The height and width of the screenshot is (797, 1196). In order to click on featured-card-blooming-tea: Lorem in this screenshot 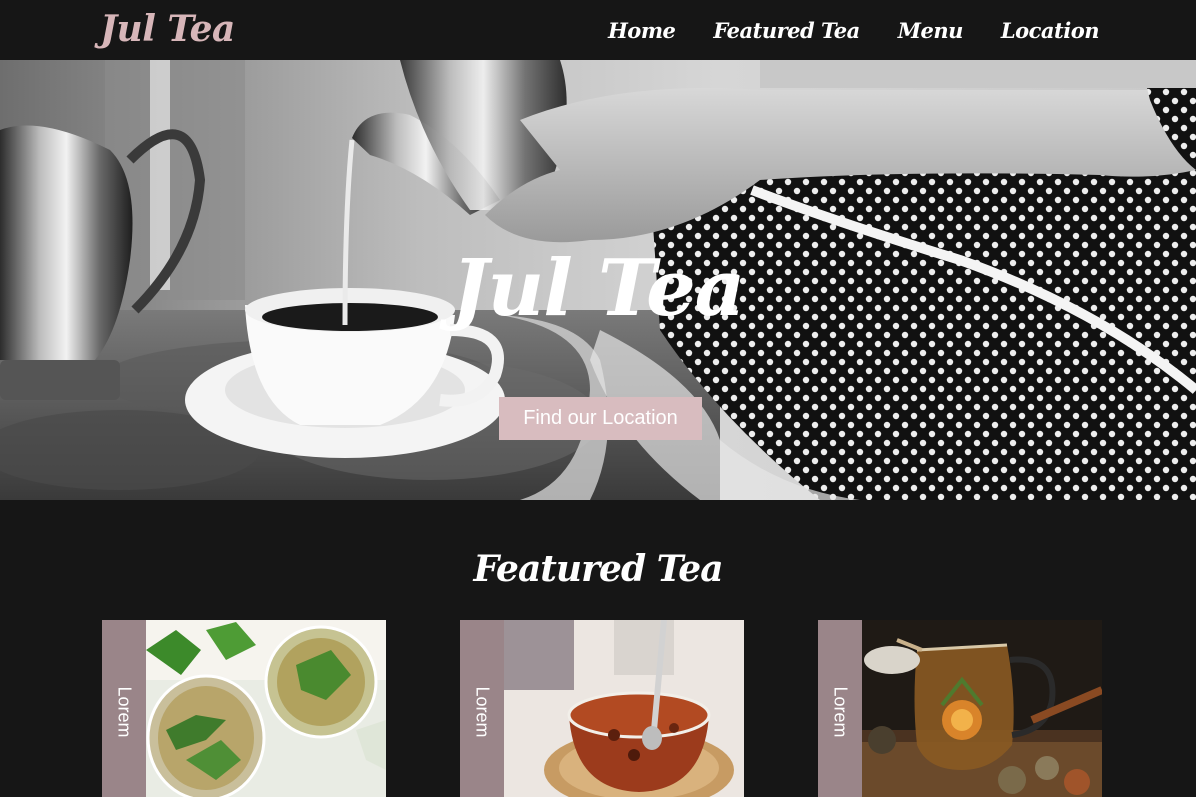, I will do `click(960, 708)`.